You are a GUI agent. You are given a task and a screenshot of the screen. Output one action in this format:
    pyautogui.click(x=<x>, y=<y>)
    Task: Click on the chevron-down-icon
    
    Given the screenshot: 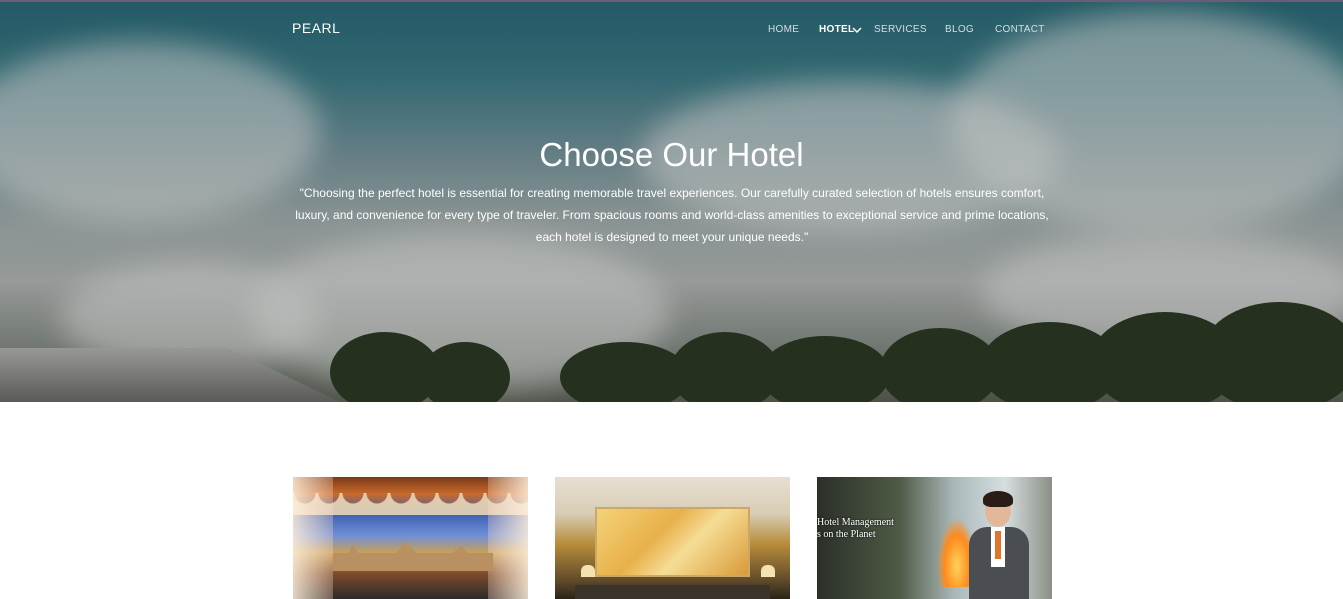 What is the action you would take?
    pyautogui.click(x=857, y=30)
    